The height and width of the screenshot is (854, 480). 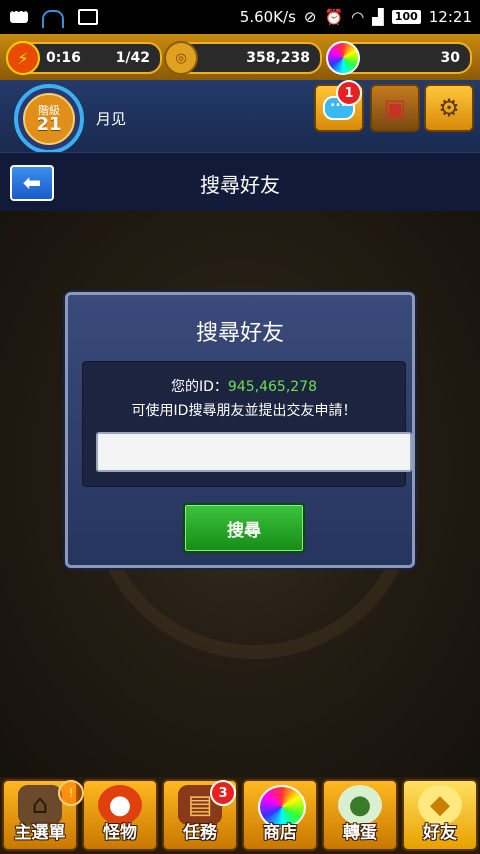 What do you see at coordinates (450, 58) in the screenshot?
I see `orb-value: 30` at bounding box center [450, 58].